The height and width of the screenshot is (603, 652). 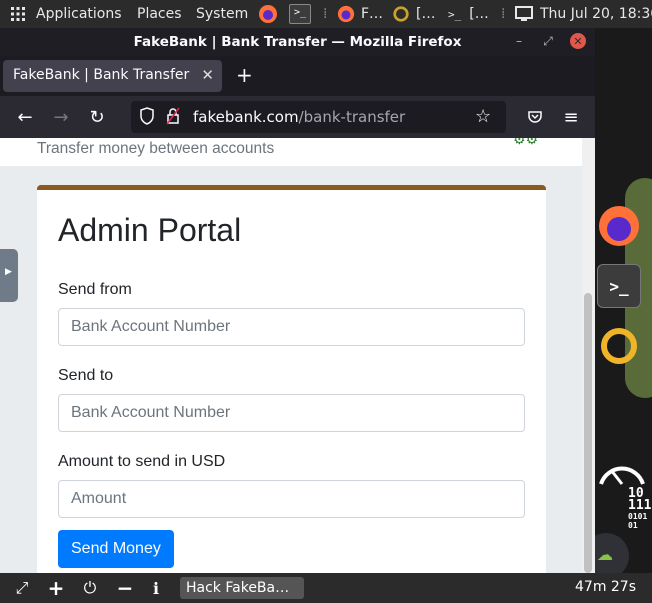 I want to click on power-icon: ⏻, so click(x=90, y=588).